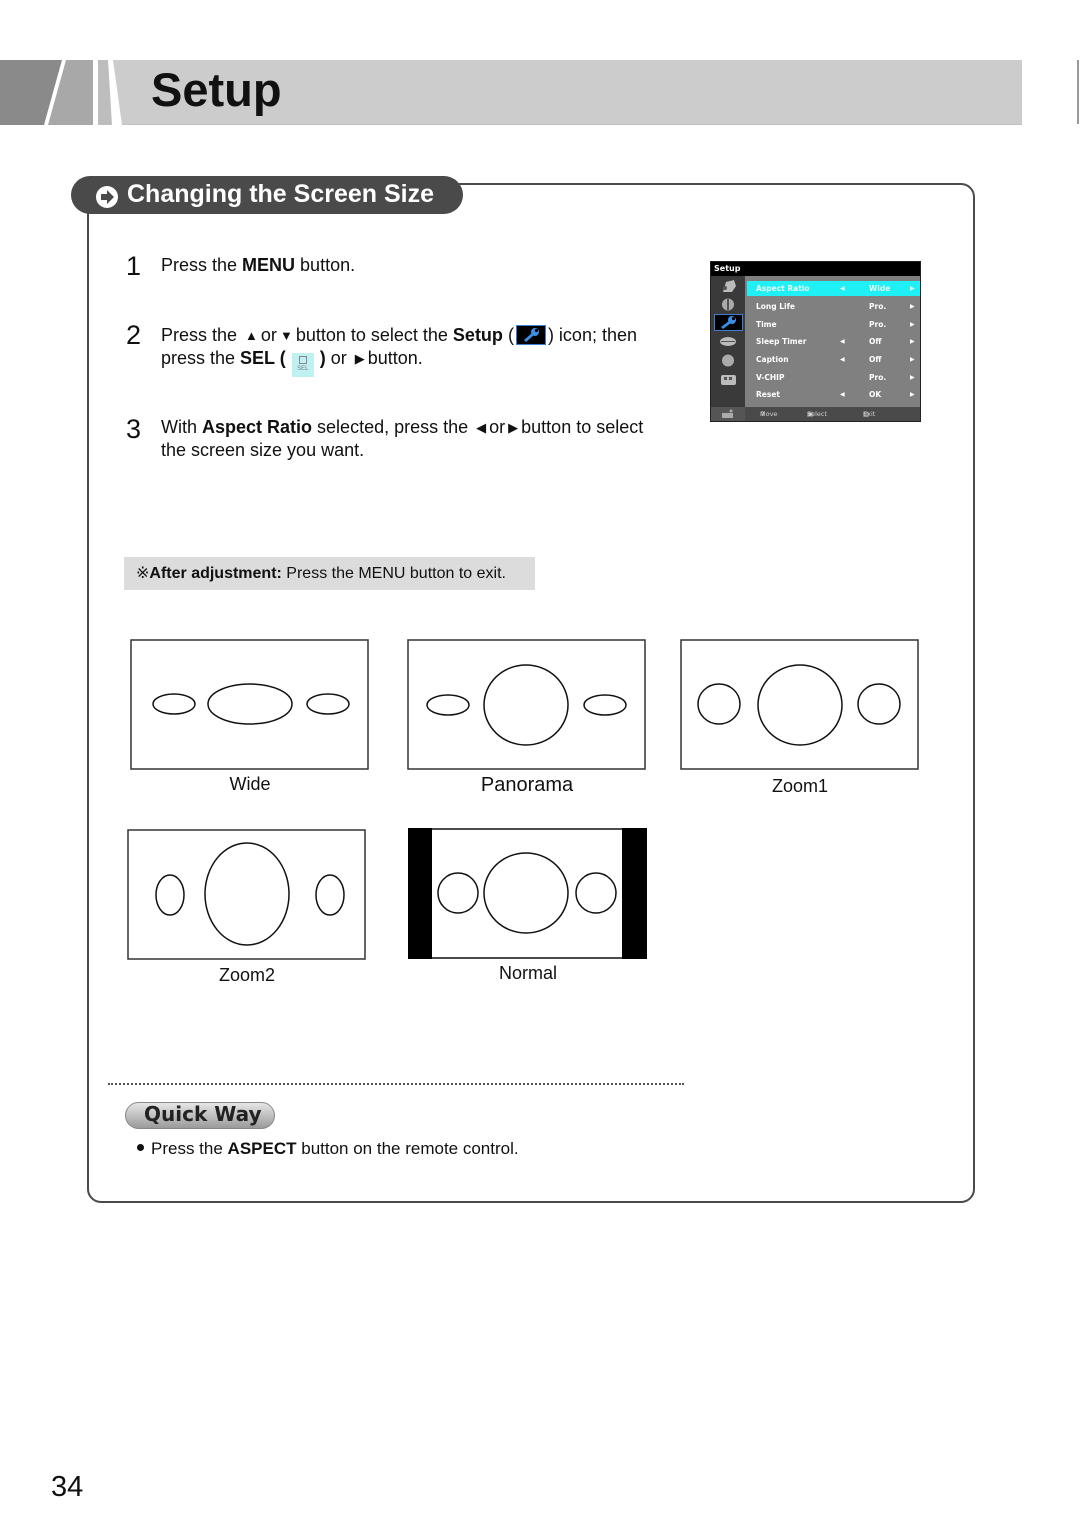  What do you see at coordinates (770, 377) in the screenshot?
I see `osd-row-label: V-CHIP` at bounding box center [770, 377].